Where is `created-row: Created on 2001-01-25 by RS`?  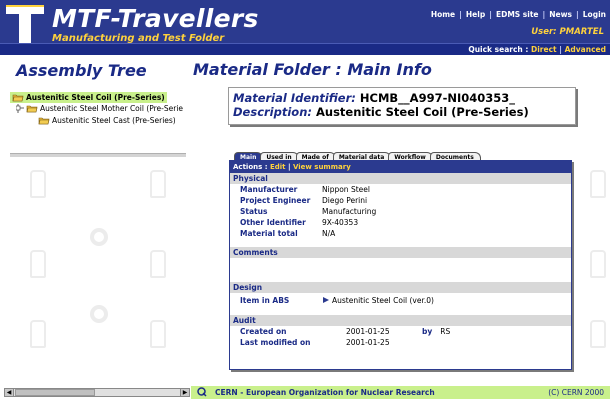 created-row: Created on 2001-01-25 by RS is located at coordinates (400, 331).